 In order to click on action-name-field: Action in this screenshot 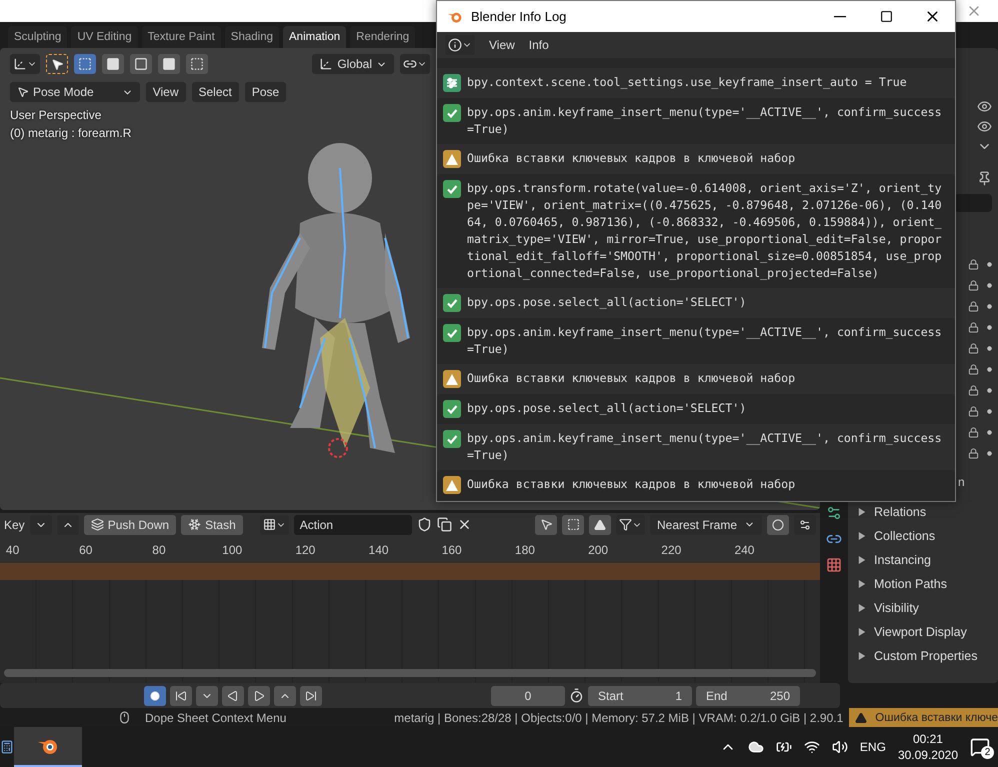, I will do `click(353, 524)`.